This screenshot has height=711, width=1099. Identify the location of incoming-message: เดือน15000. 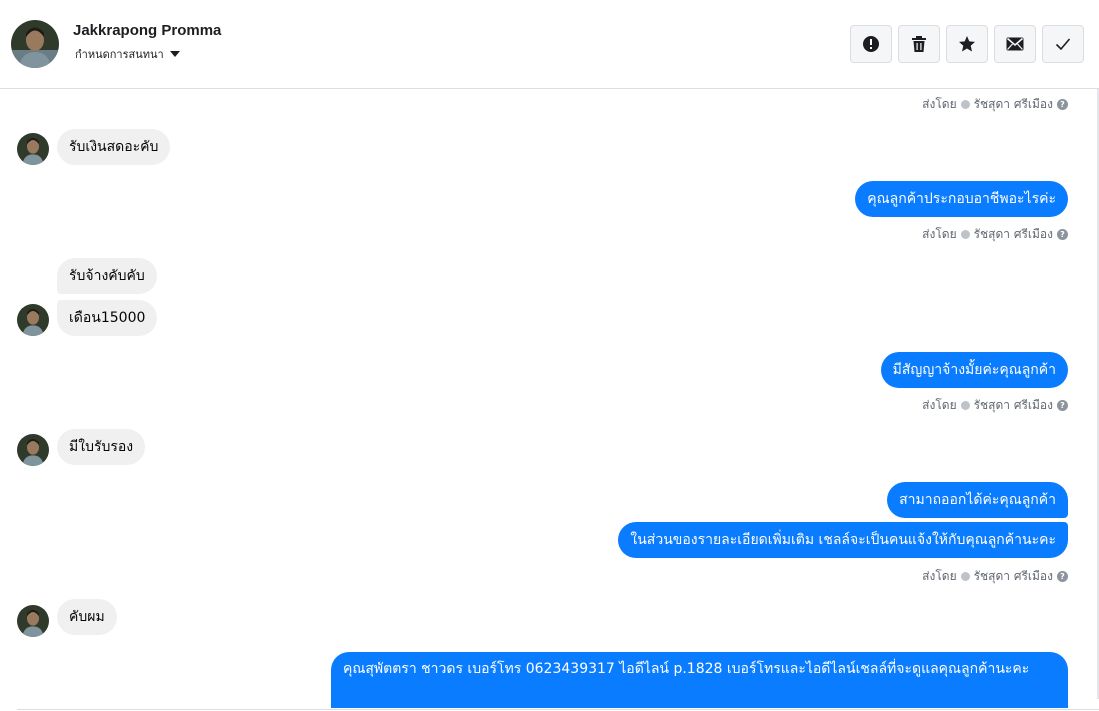
(107, 318).